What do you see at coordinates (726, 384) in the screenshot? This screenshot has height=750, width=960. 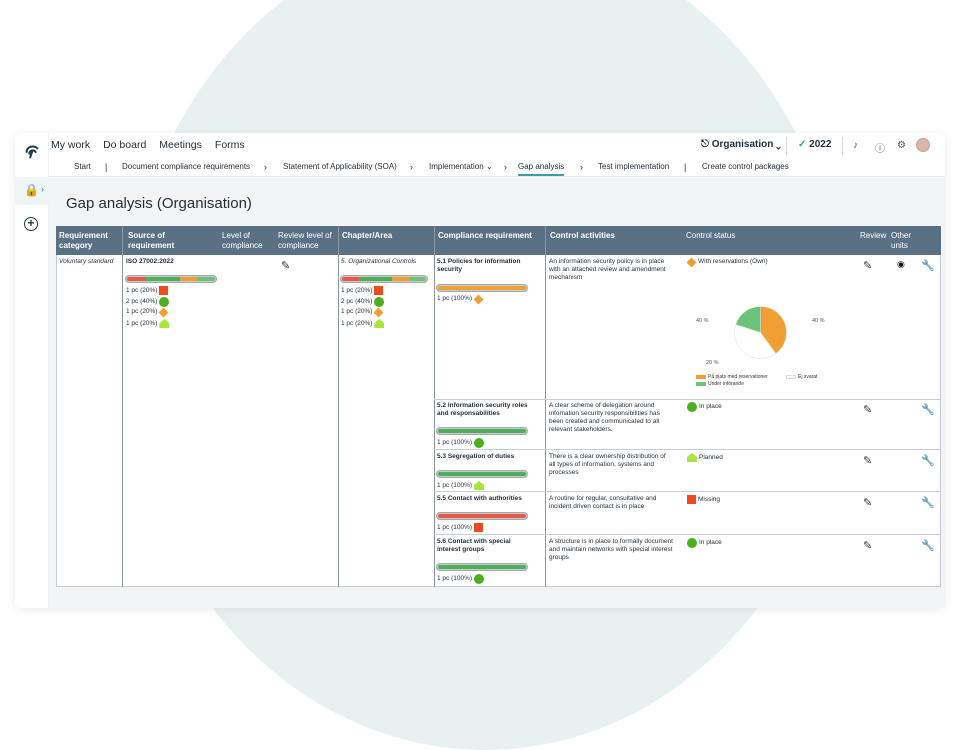 I see `legend-label: Under införande` at bounding box center [726, 384].